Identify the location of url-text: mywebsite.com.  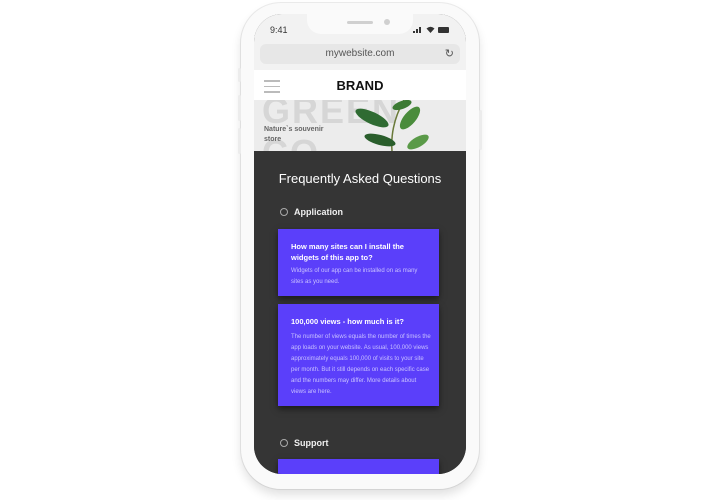
(360, 53).